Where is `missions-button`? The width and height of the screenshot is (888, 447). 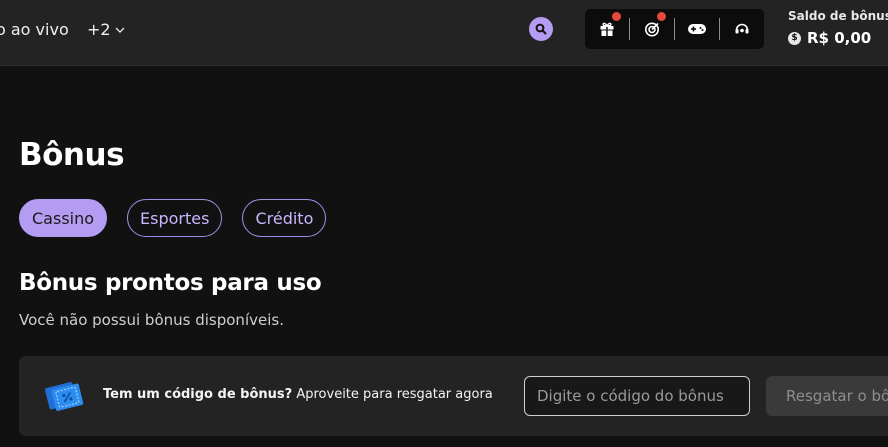
missions-button is located at coordinates (652, 29).